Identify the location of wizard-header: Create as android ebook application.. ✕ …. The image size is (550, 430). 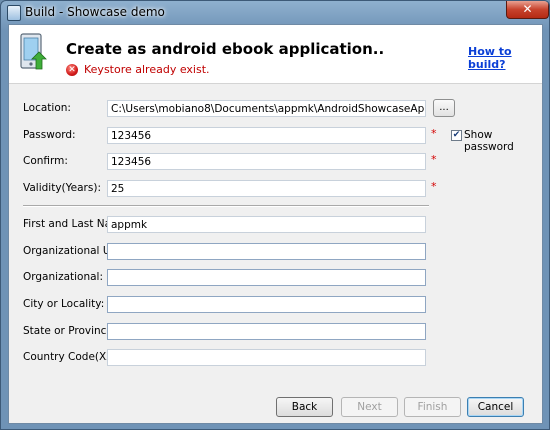
(275, 54).